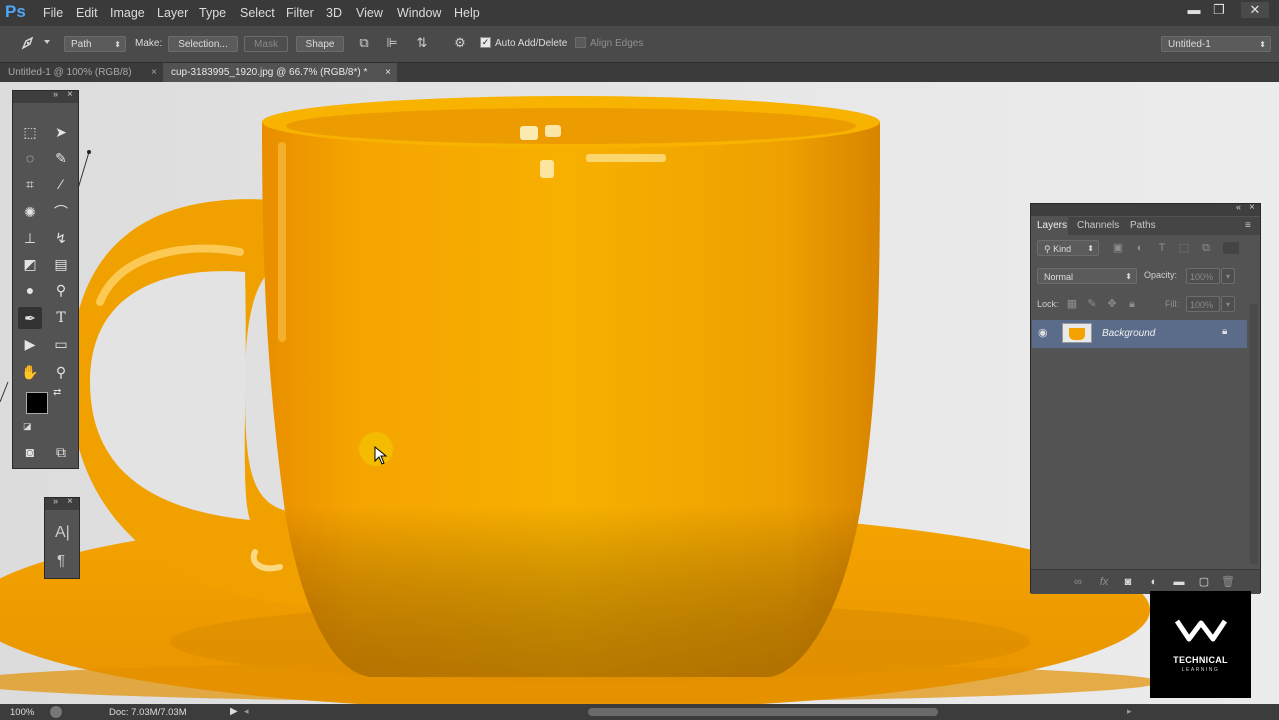  I want to click on menu-window: Window, so click(419, 13).